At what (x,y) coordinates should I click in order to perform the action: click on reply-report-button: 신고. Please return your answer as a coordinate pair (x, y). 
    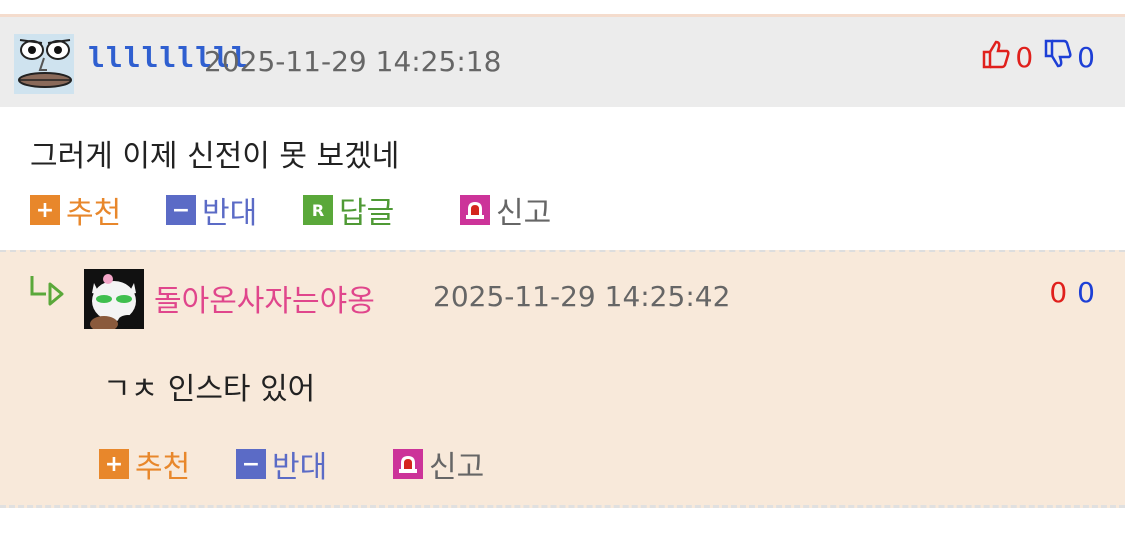
    Looking at the image, I should click on (438, 464).